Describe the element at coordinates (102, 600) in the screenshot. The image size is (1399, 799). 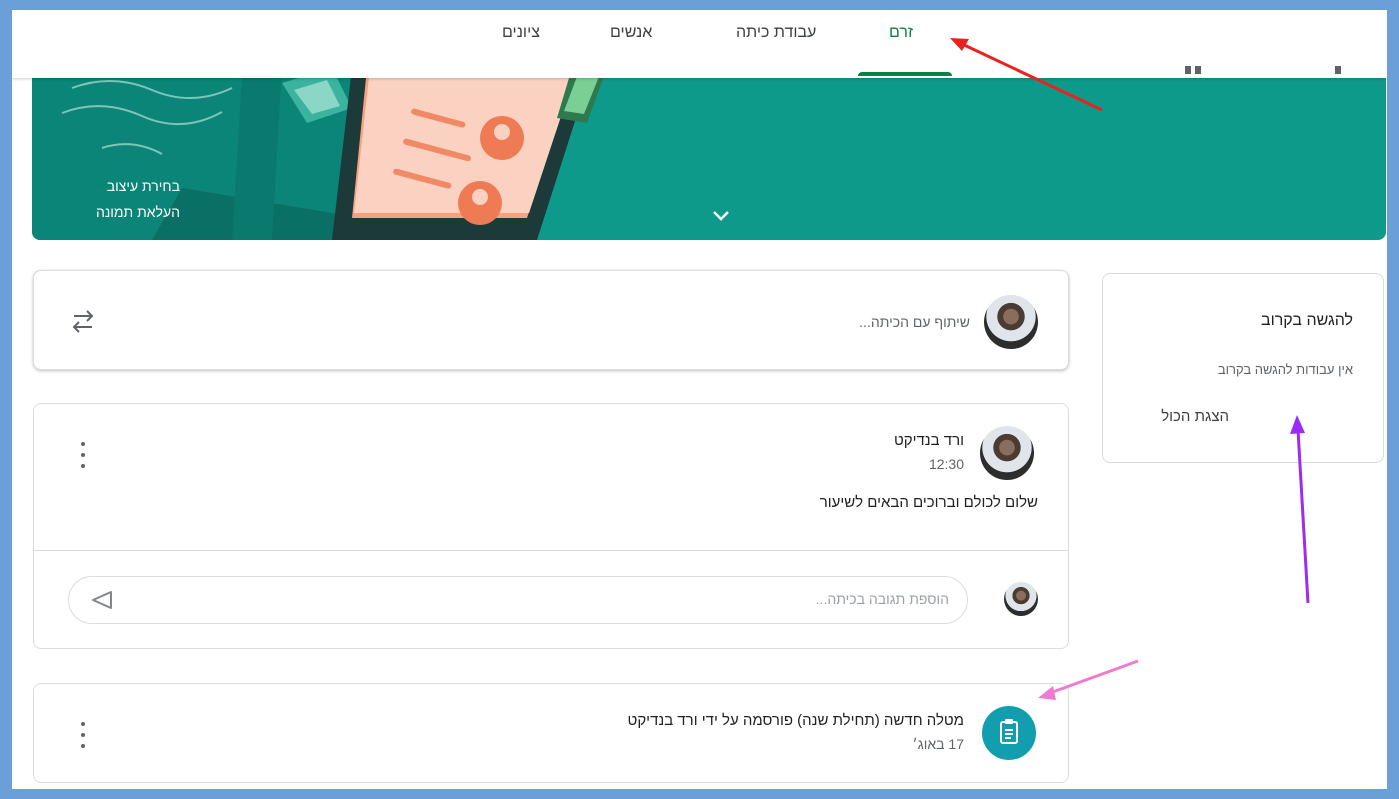
I see `send-icon` at that location.